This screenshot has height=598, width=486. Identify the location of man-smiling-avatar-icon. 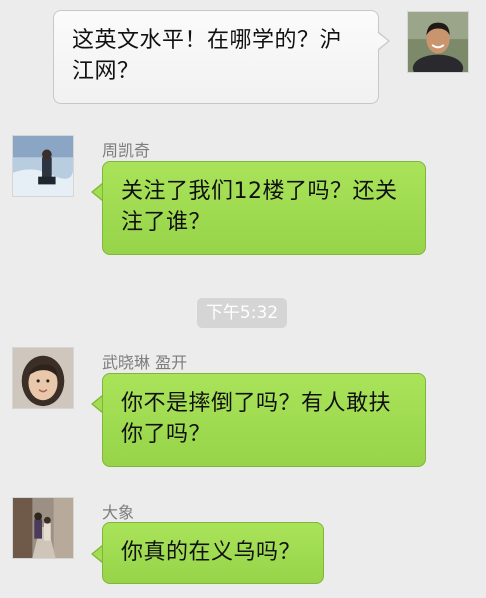
(438, 42).